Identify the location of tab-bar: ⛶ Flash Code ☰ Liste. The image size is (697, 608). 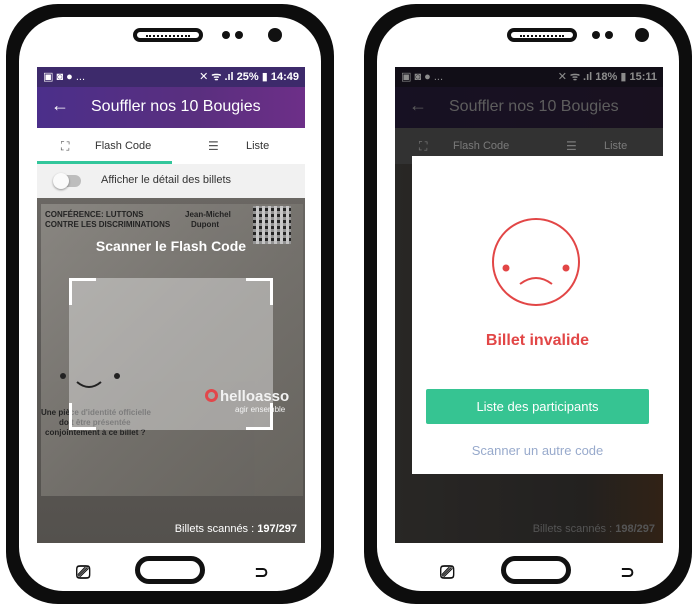
(171, 146).